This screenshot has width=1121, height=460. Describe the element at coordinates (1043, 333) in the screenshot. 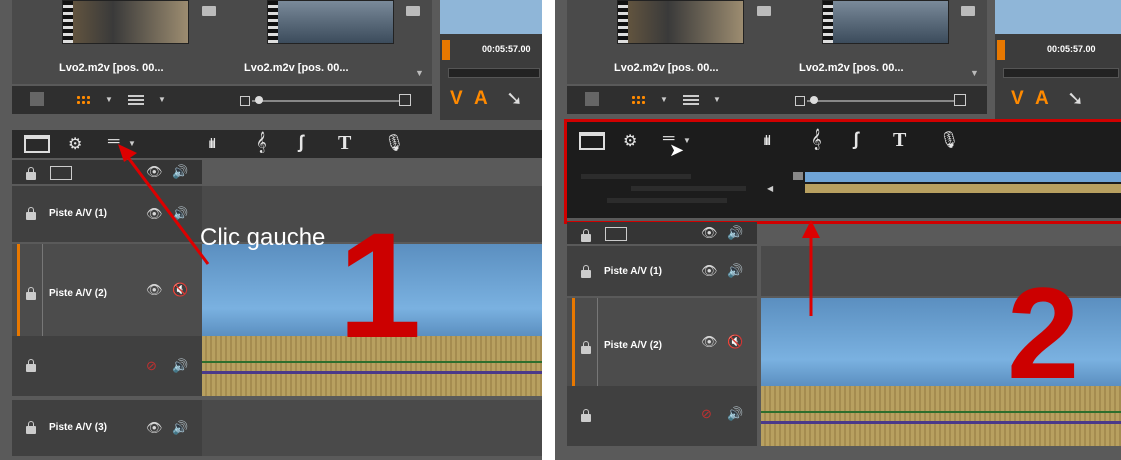

I see `step-number: 2` at that location.